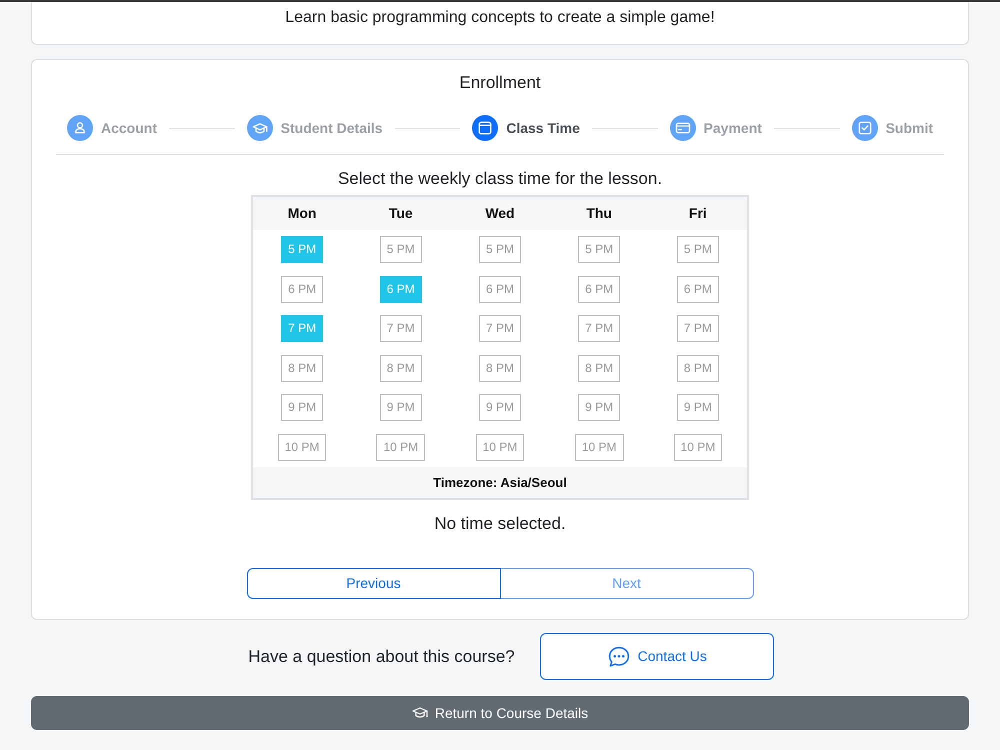 The height and width of the screenshot is (750, 1000). I want to click on day-header: Fri, so click(698, 213).